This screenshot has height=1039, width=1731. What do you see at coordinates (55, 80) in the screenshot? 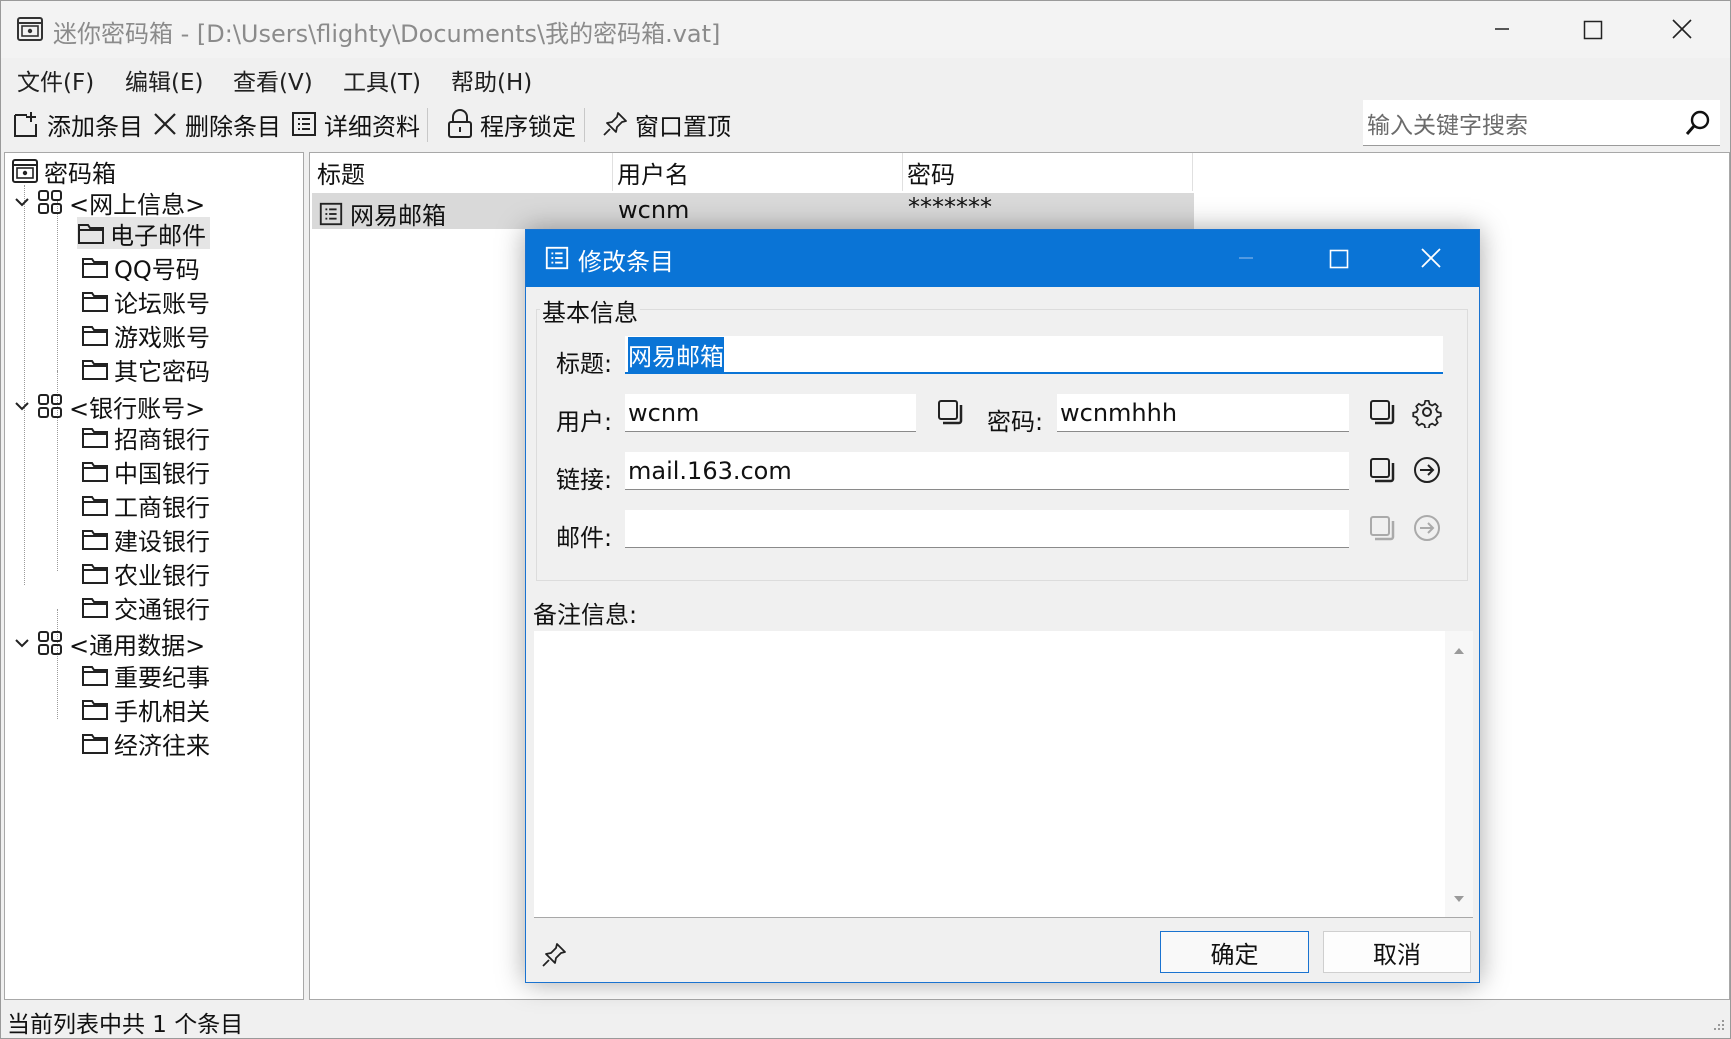
I see `menu-file: 文件(F)` at bounding box center [55, 80].